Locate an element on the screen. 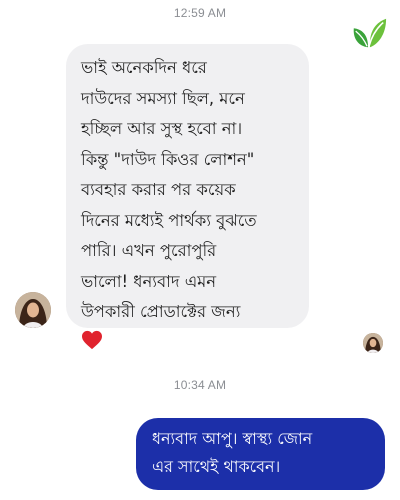  timestamp: 10:34 AM is located at coordinates (200, 385).